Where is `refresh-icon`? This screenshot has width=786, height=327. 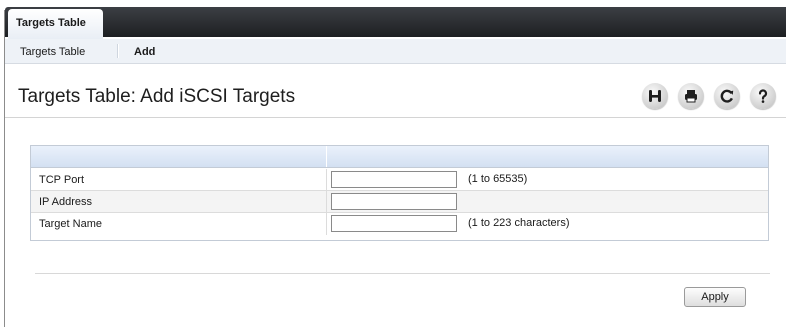
refresh-icon is located at coordinates (727, 96).